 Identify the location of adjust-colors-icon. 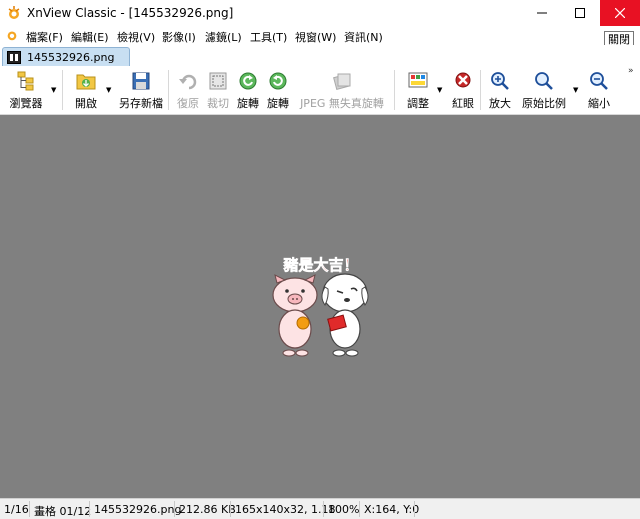
(418, 80).